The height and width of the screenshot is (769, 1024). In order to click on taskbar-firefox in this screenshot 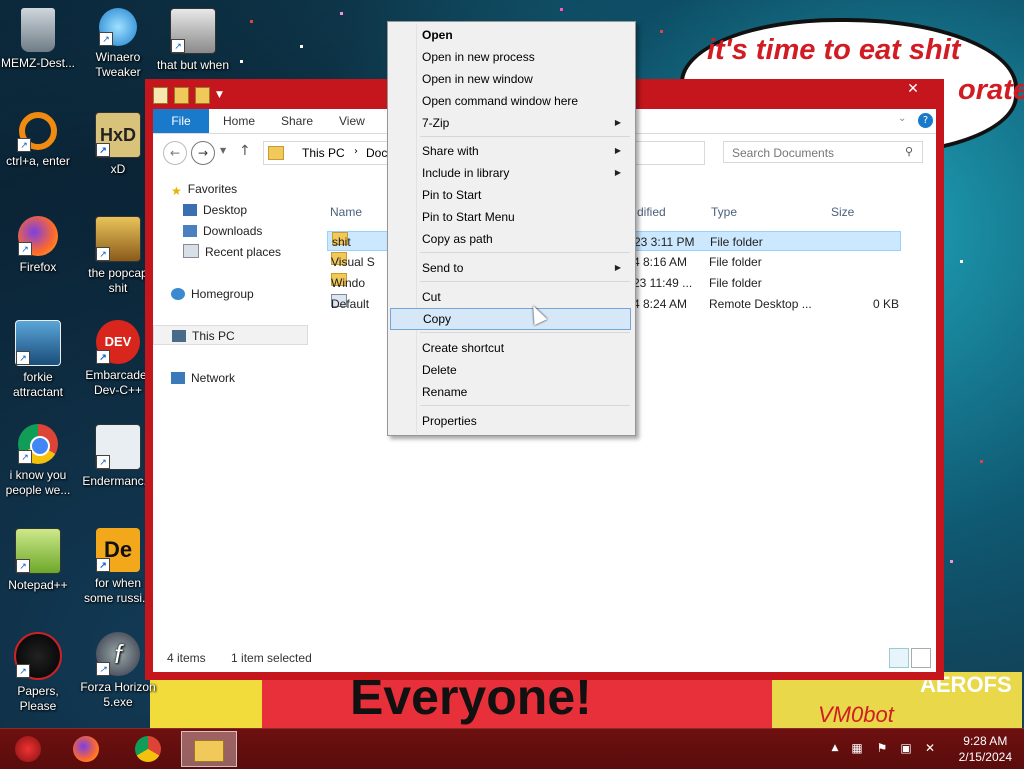, I will do `click(86, 749)`.